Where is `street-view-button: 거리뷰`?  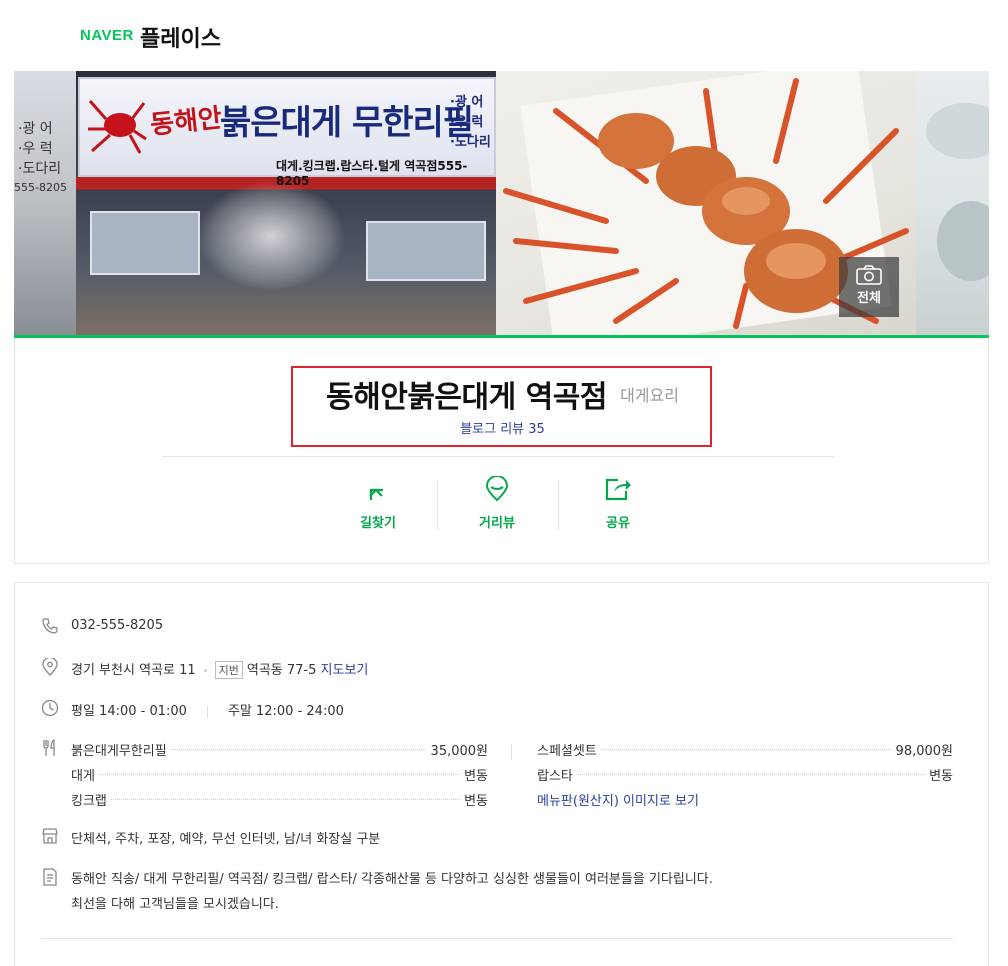
street-view-button: 거리뷰 is located at coordinates (497, 503).